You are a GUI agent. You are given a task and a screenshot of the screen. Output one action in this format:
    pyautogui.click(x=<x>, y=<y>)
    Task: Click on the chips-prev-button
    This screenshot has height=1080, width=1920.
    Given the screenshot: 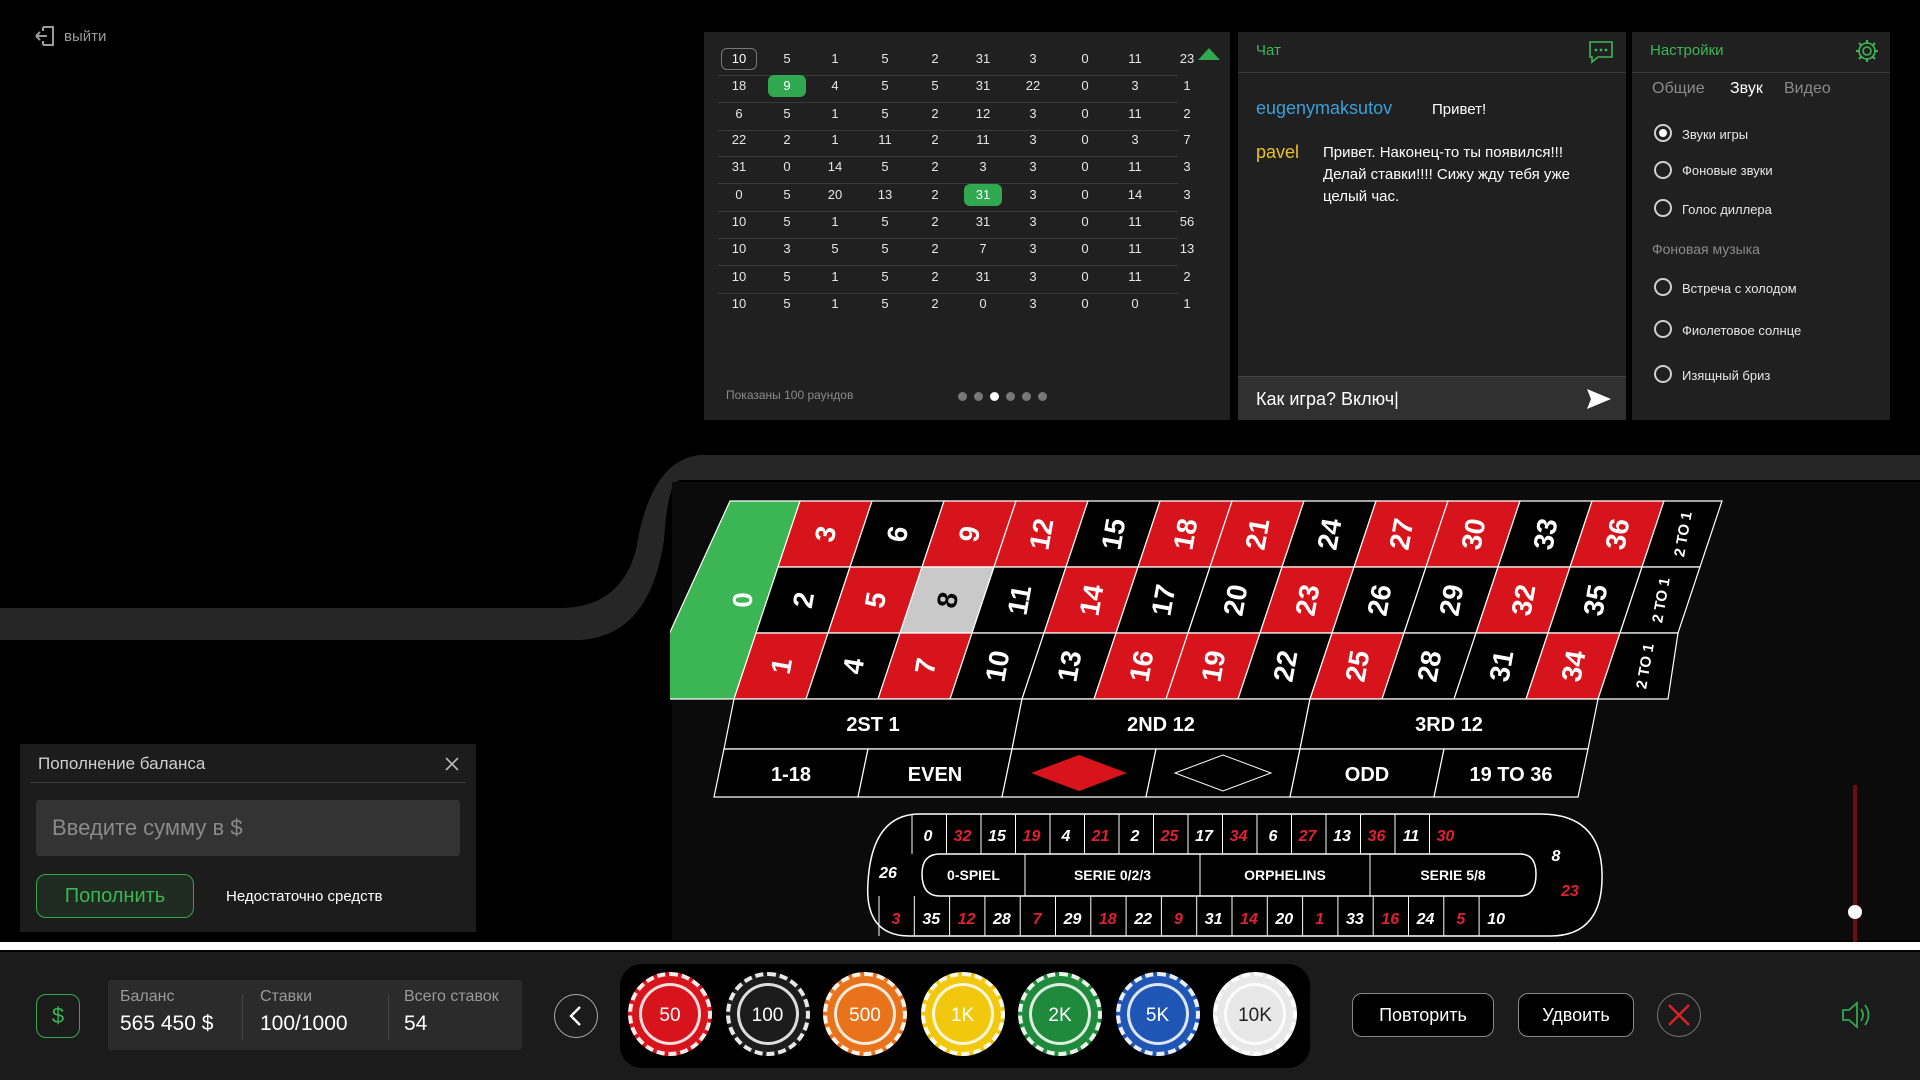 What is the action you would take?
    pyautogui.click(x=576, y=1016)
    